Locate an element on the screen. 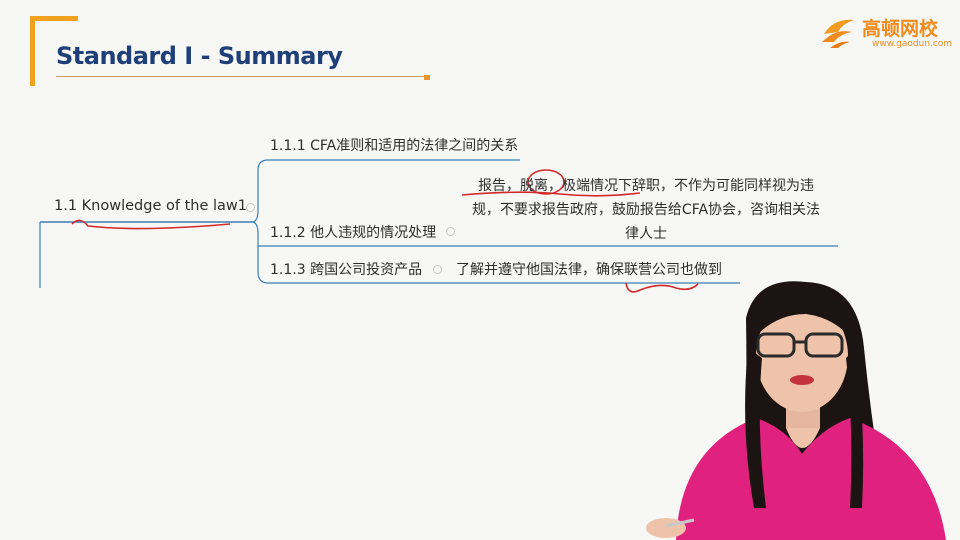 Image resolution: width=960 pixels, height=540 pixels. branch-1-1-1: 1.1.1 CFA准则和适用的法律之间的关系 is located at coordinates (394, 146).